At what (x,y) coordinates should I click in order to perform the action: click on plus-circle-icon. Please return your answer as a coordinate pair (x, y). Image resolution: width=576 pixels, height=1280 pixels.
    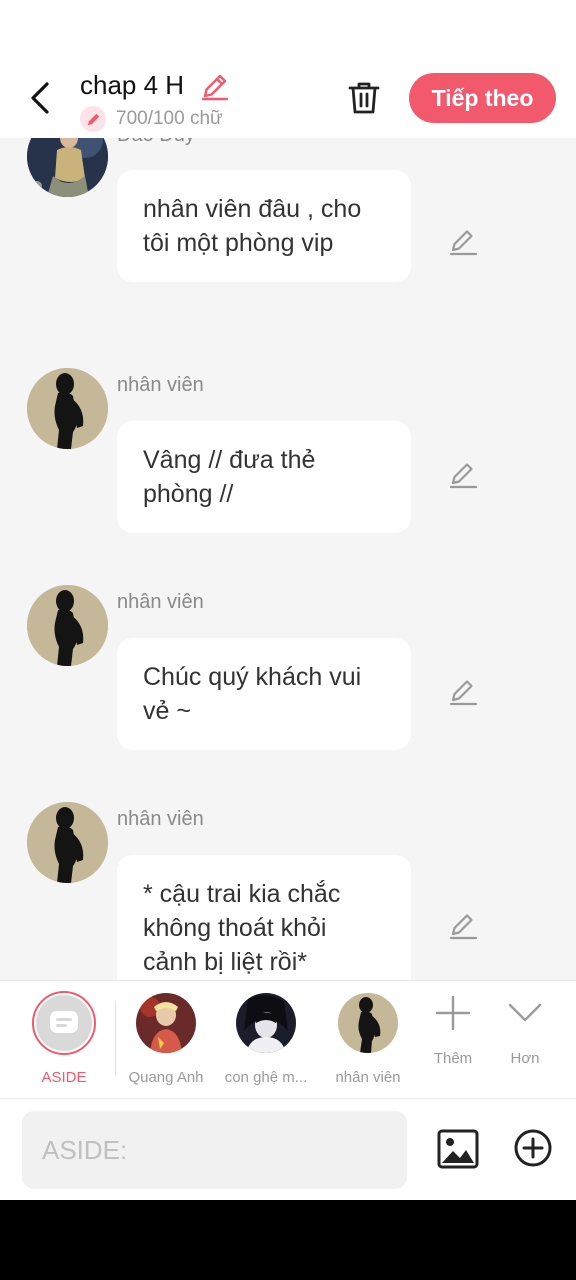
    Looking at the image, I should click on (533, 1148).